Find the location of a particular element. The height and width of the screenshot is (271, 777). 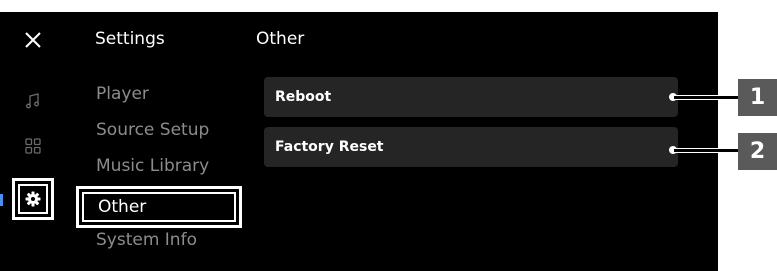

section-title: Other is located at coordinates (280, 39).